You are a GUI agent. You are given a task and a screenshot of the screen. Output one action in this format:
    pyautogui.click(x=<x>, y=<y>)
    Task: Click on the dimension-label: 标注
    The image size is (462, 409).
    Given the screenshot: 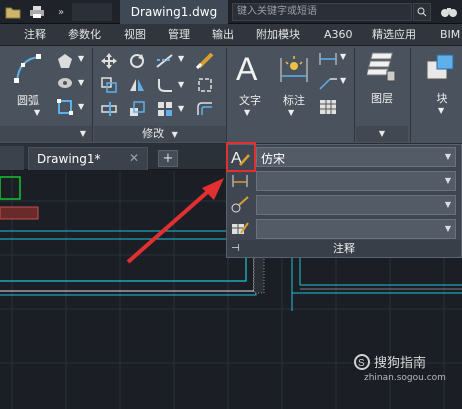 What is the action you would take?
    pyautogui.click(x=294, y=100)
    